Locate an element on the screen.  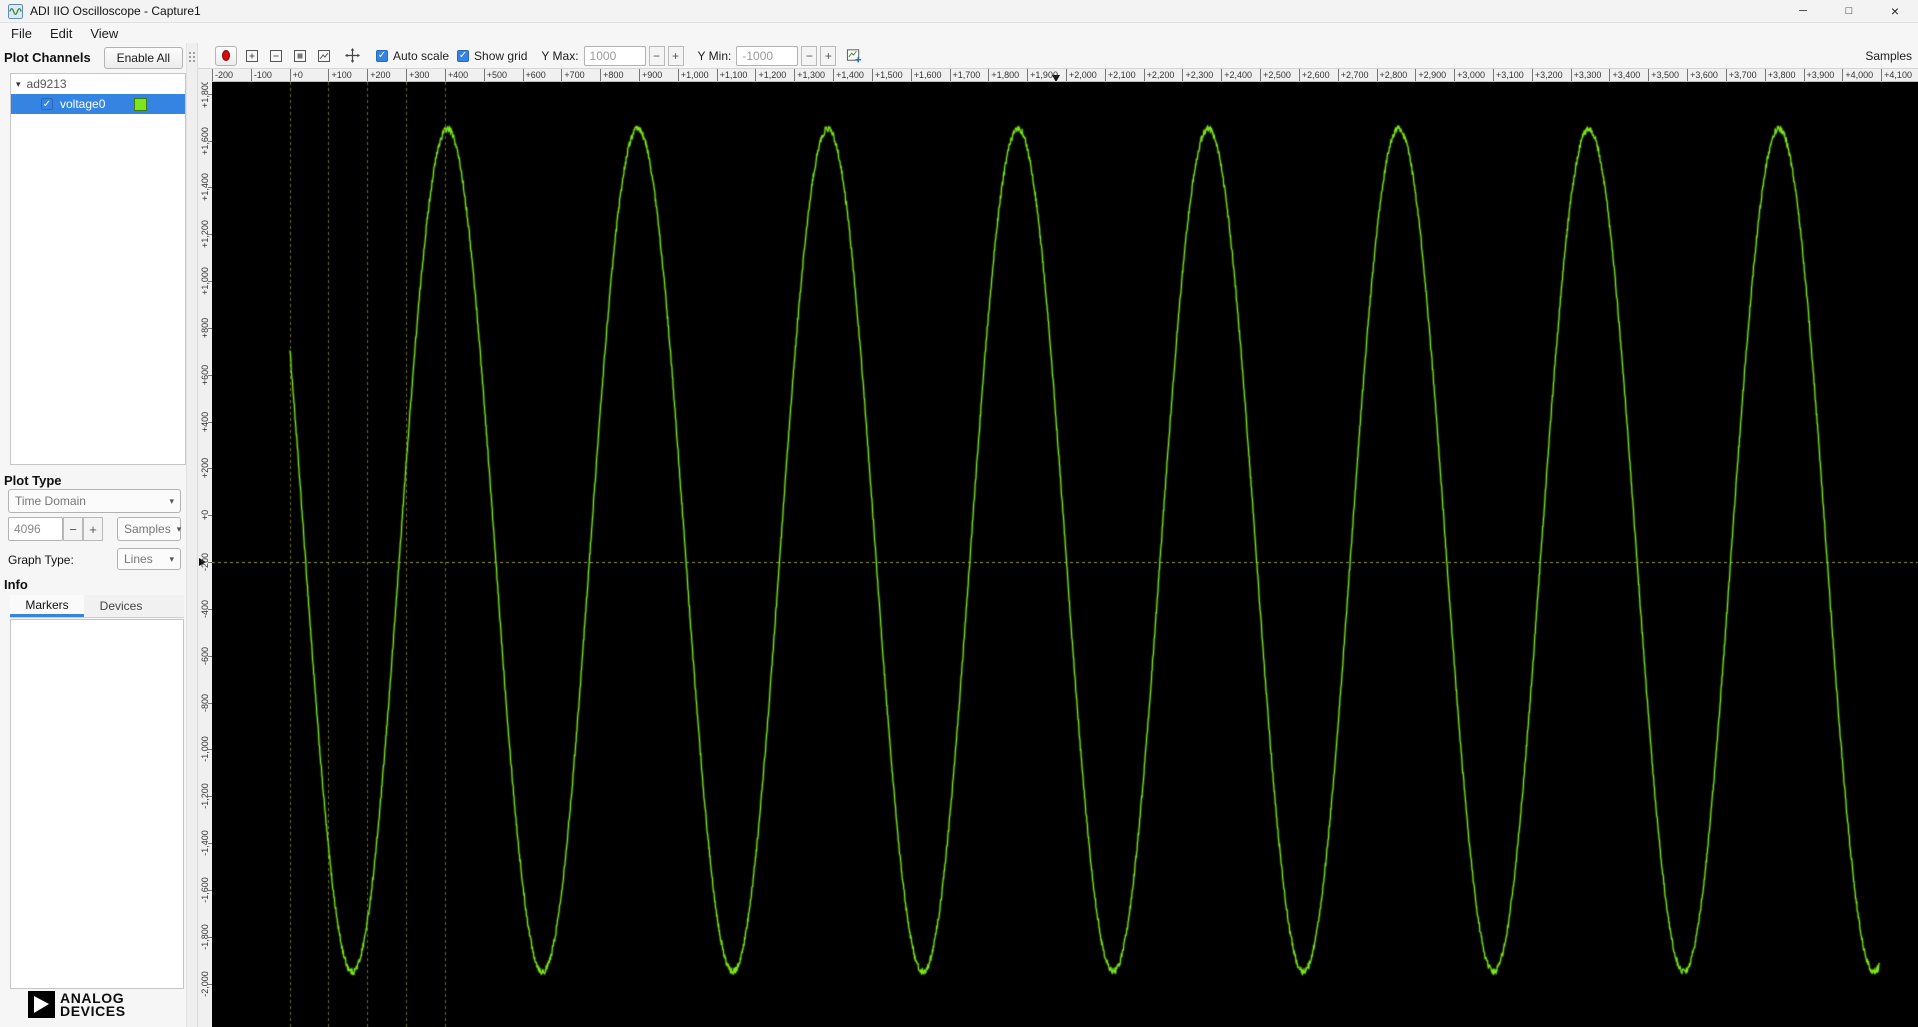
graph-type-dropdown: Lines ▾ is located at coordinates (149, 559).